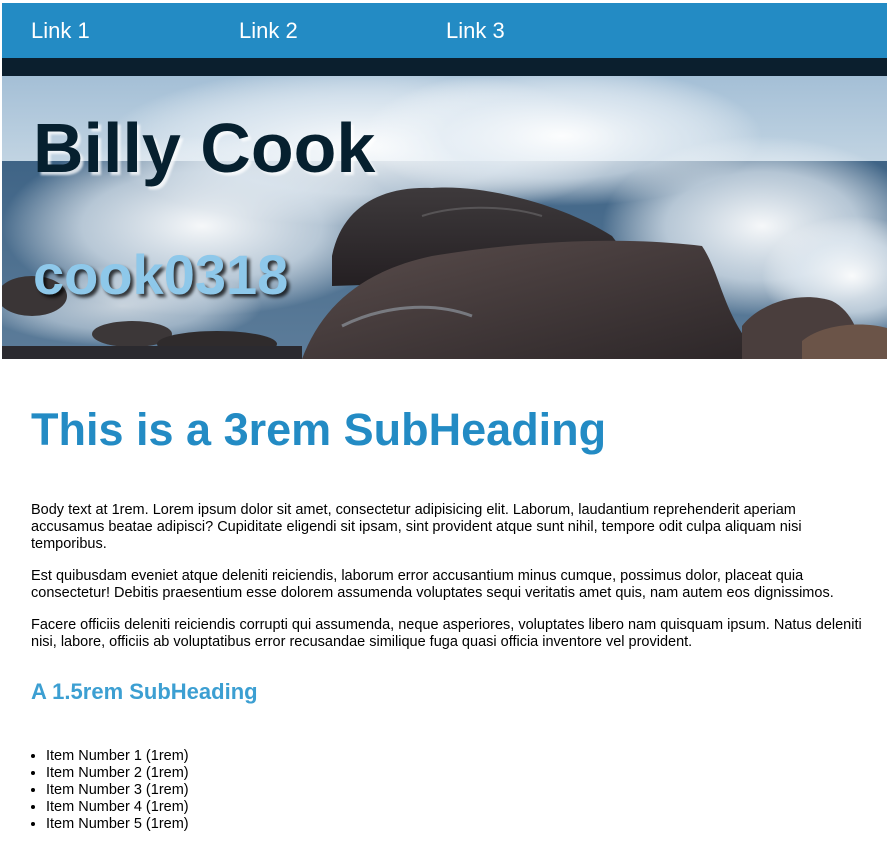  I want to click on hero-subtitle: cook0318, so click(161, 274).